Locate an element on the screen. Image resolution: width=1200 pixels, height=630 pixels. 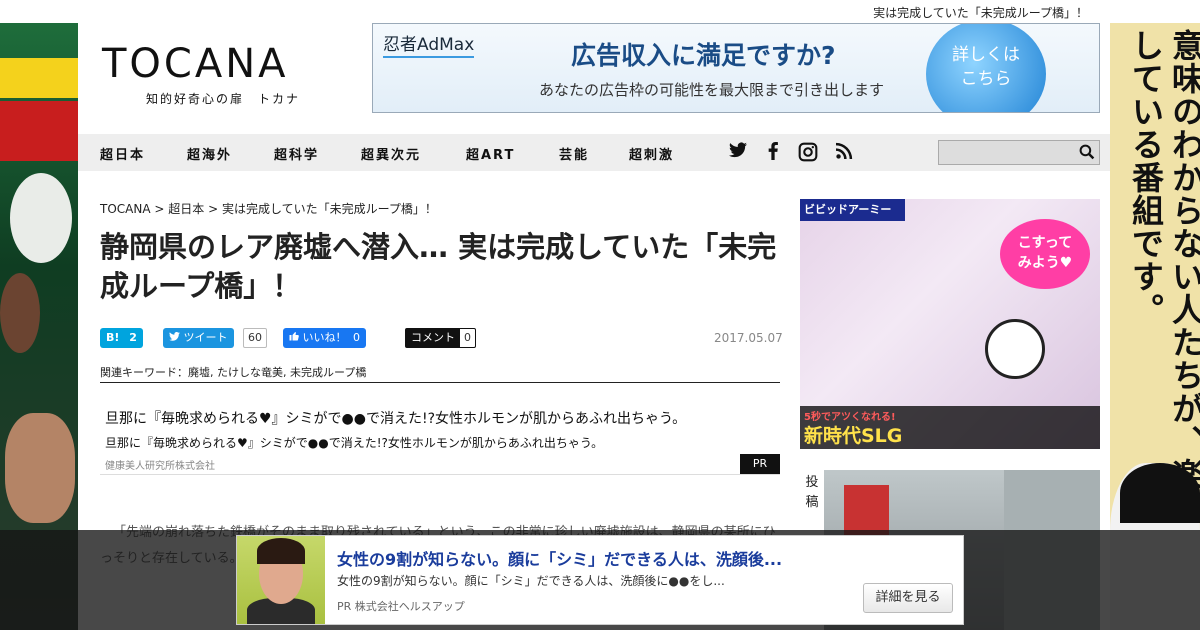
ad-brand: ビビッドアーミー is located at coordinates (852, 210).